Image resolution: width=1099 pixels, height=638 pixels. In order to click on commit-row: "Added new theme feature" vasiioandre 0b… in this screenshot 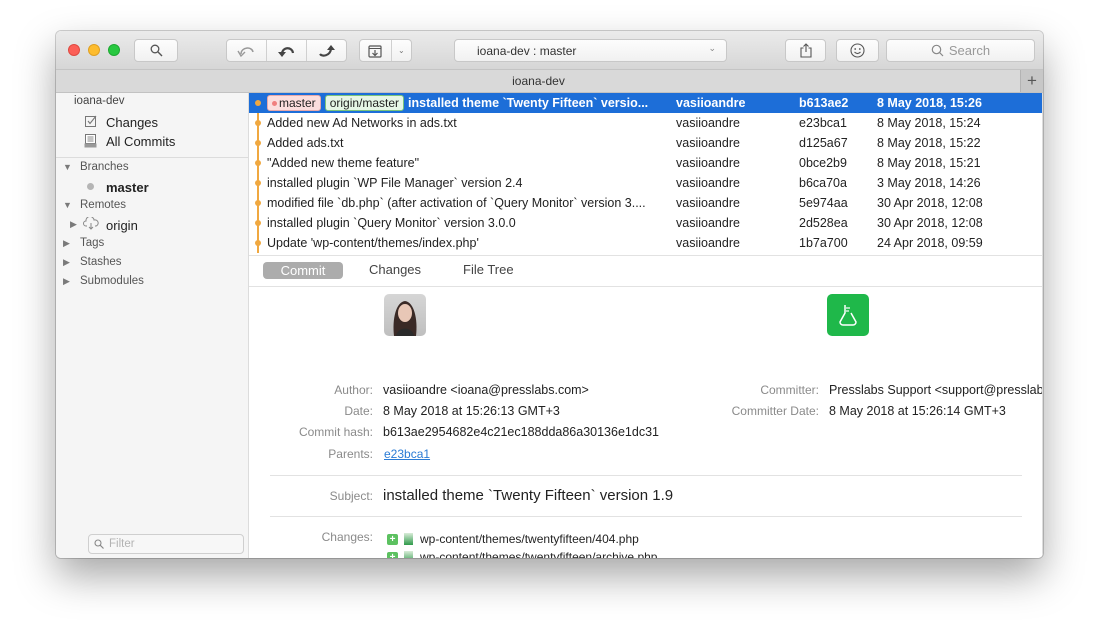, I will do `click(646, 163)`.